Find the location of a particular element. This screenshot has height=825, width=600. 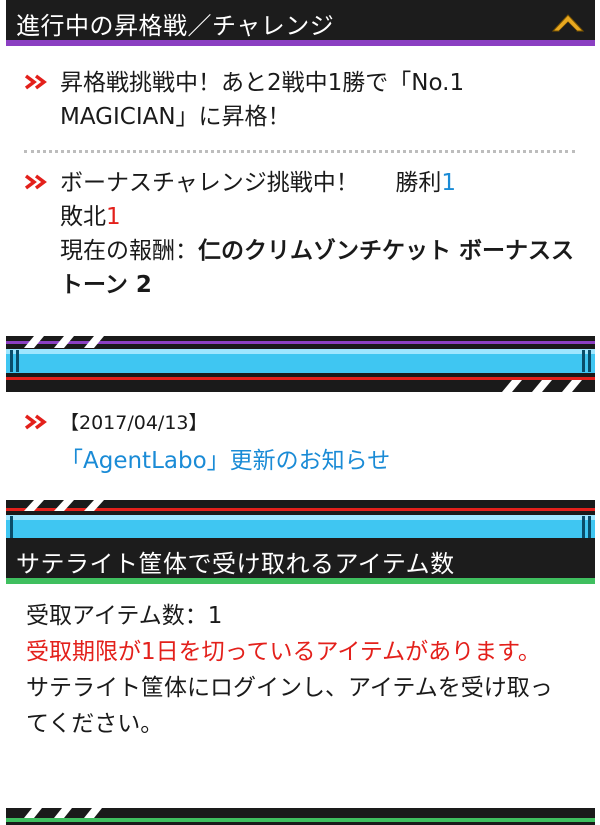

news-item: 【2017/04/13】 「AgentLabo」更新のお知らせ is located at coordinates (304, 442).